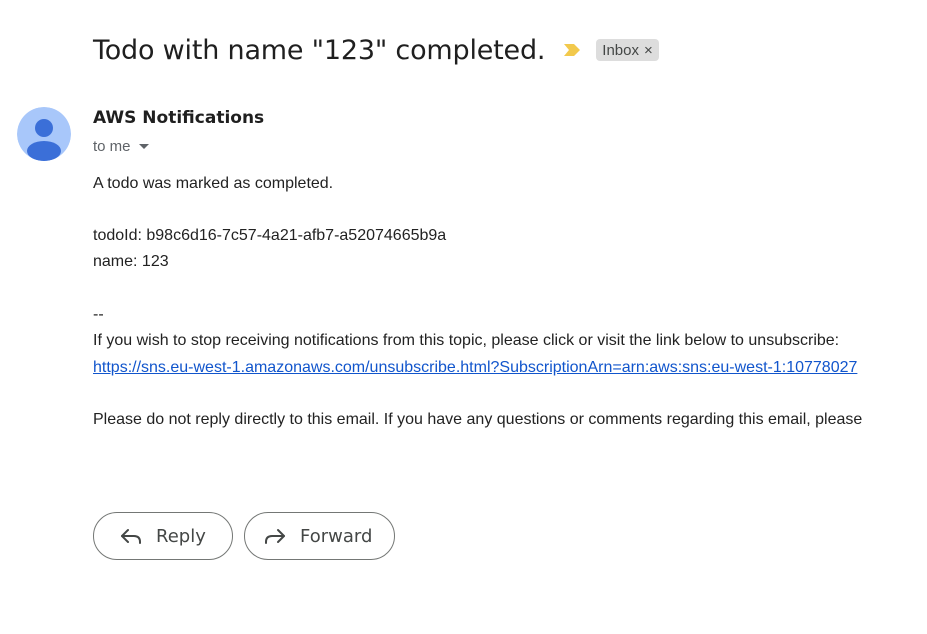  I want to click on recipient-details: to me, so click(121, 146).